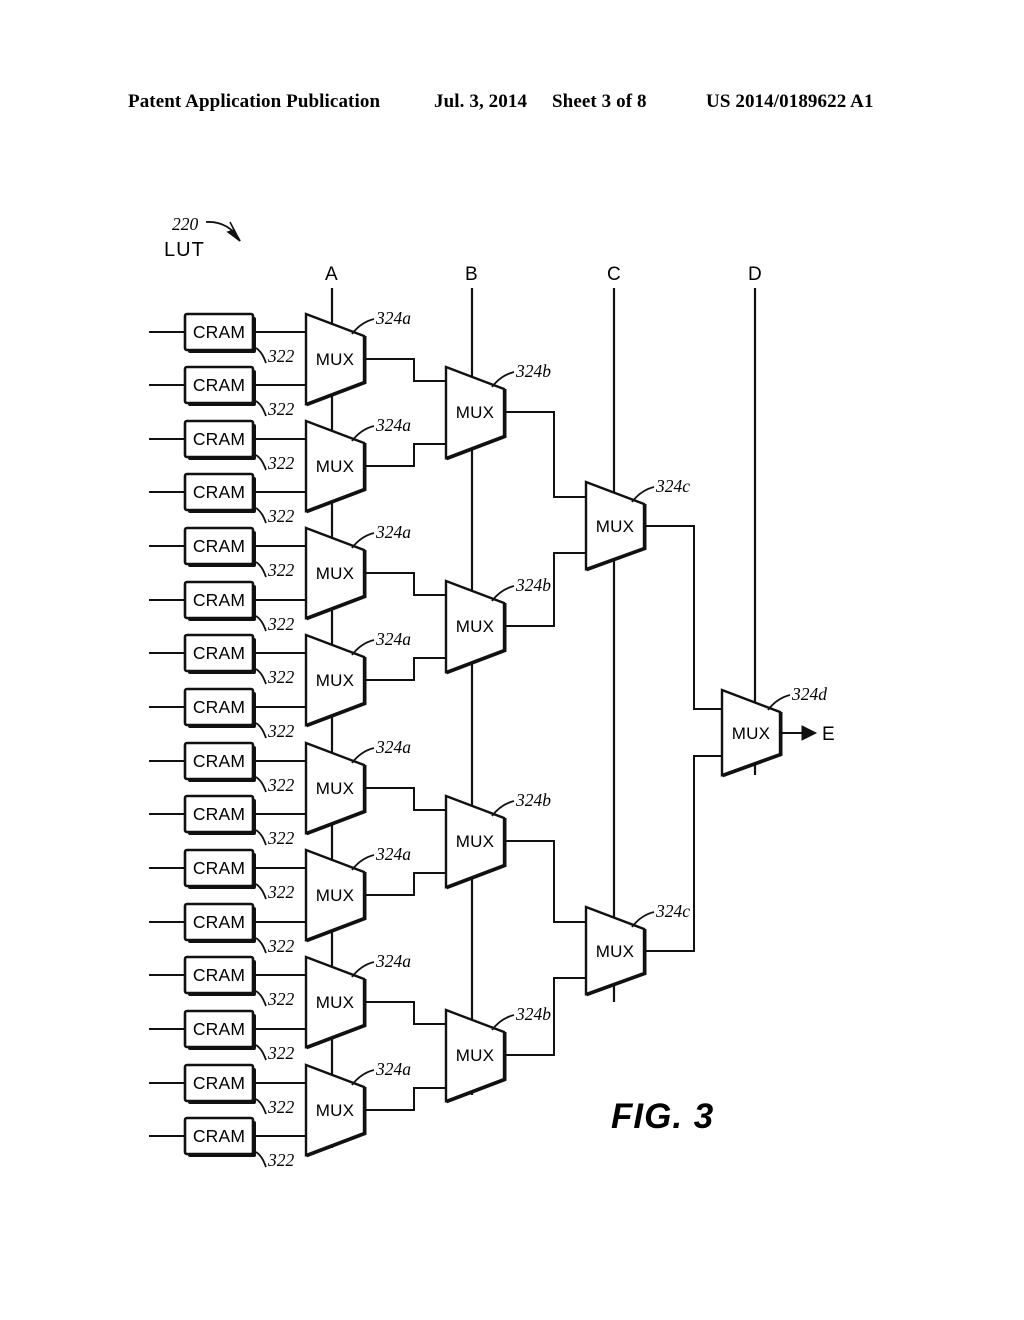 This screenshot has width=1024, height=1320. I want to click on lut-label: LUT, so click(184, 250).